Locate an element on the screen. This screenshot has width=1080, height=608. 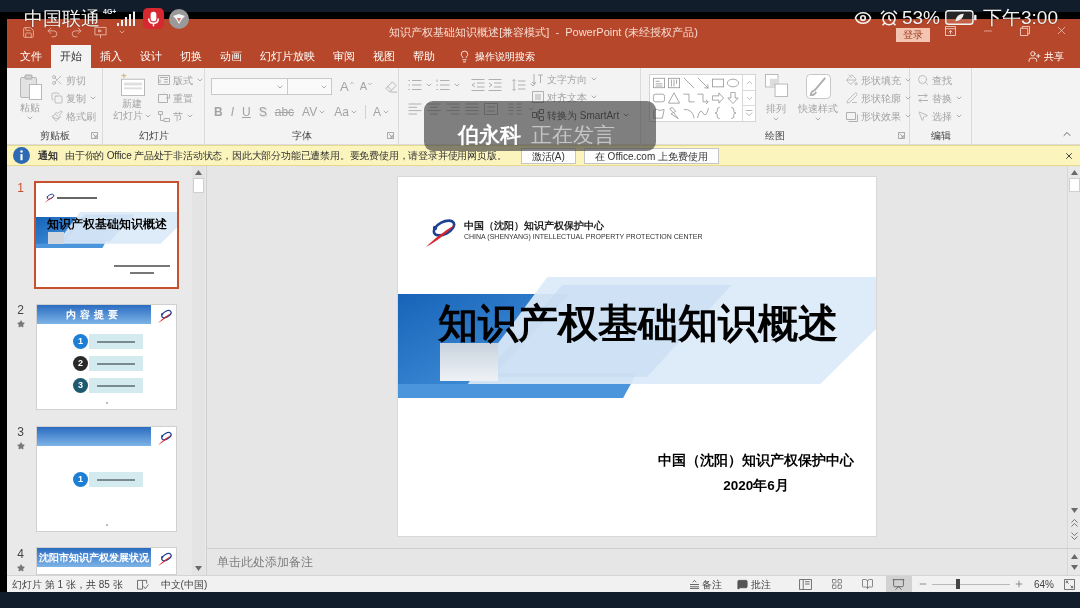
text-box-shape-icon is located at coordinates (659, 82).